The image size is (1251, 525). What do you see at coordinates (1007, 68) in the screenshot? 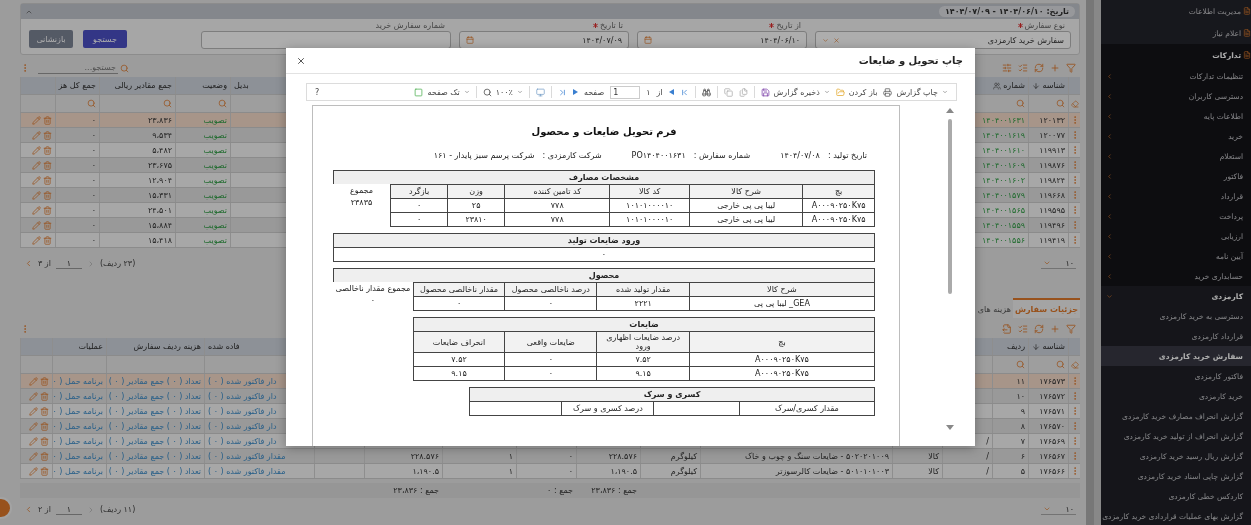
I see `sliders-icon` at bounding box center [1007, 68].